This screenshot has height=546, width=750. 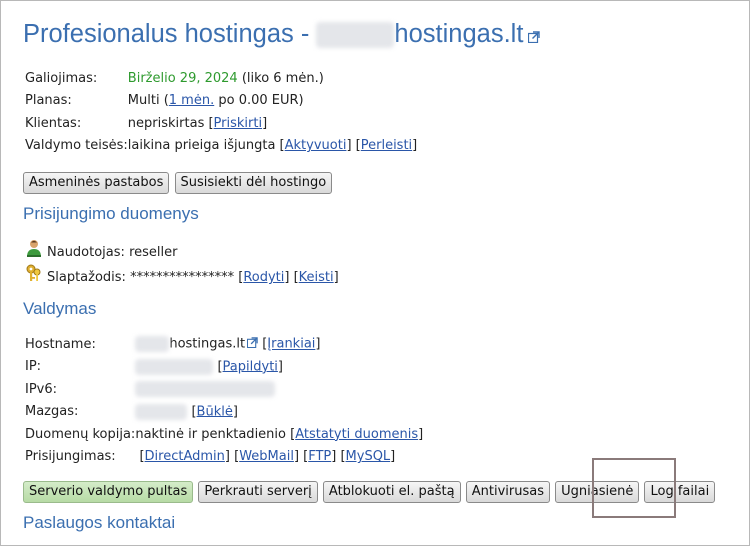 What do you see at coordinates (53, 123) in the screenshot?
I see `client-label: Klientas:` at bounding box center [53, 123].